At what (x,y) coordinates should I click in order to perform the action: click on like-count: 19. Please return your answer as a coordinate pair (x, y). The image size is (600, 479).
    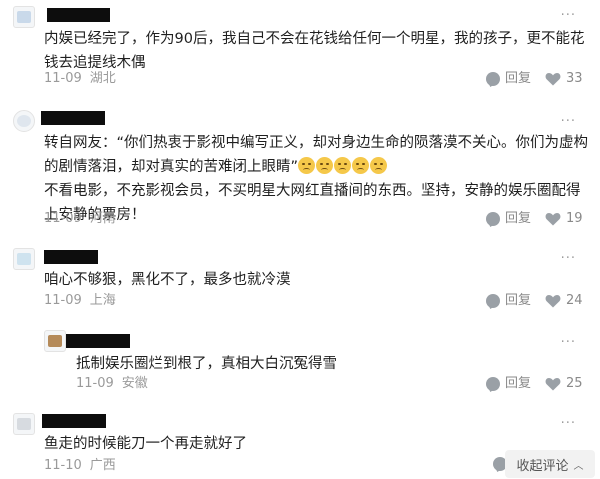
    Looking at the image, I should click on (574, 218).